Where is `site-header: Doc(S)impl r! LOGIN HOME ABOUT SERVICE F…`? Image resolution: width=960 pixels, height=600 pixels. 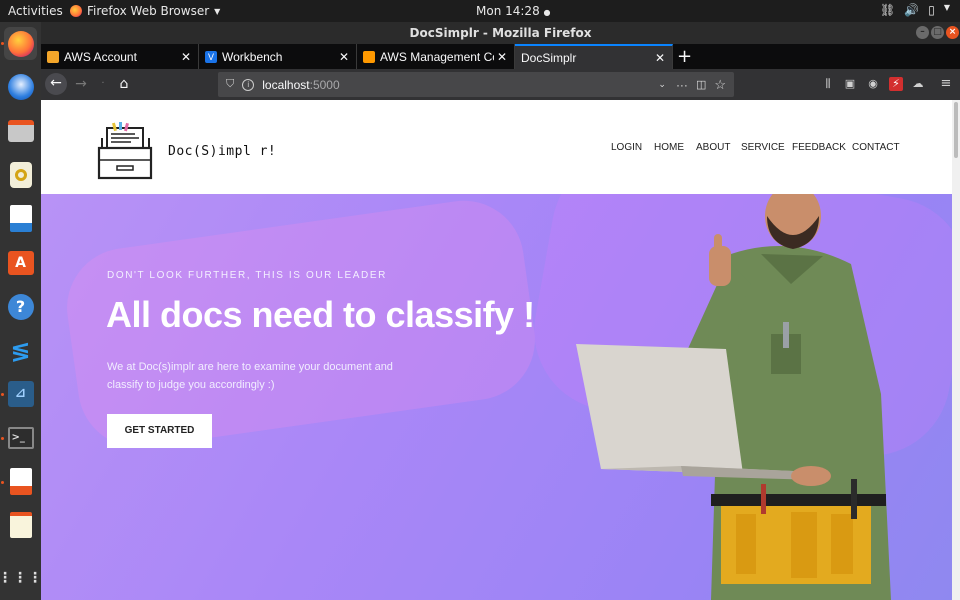 site-header: Doc(S)impl r! LOGIN HOME ABOUT SERVICE F… is located at coordinates (496, 147).